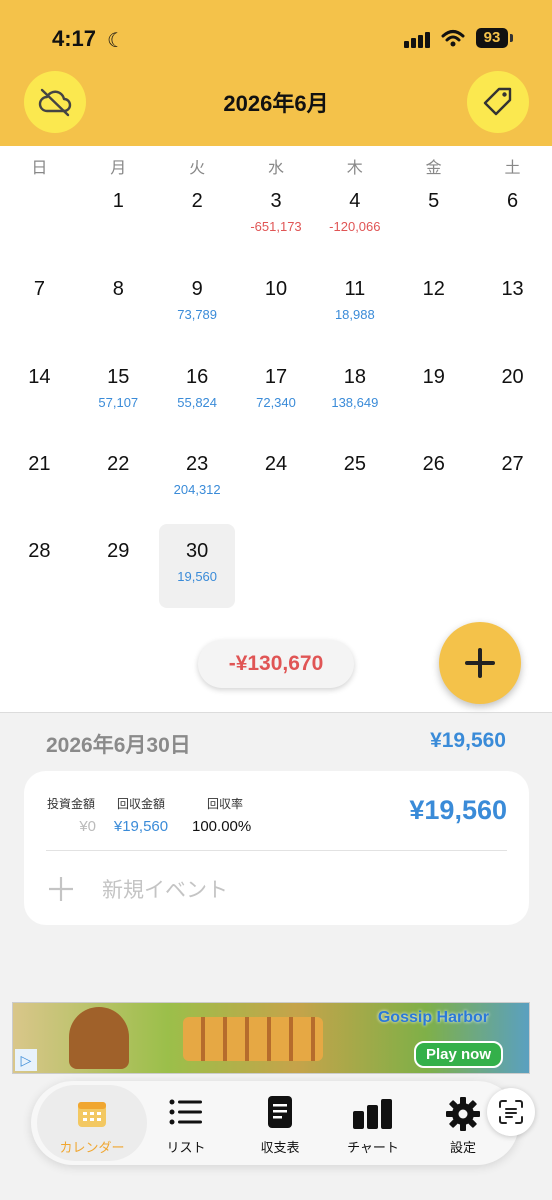 This screenshot has width=552, height=1200. What do you see at coordinates (512, 464) in the screenshot?
I see `day-number: 27` at bounding box center [512, 464].